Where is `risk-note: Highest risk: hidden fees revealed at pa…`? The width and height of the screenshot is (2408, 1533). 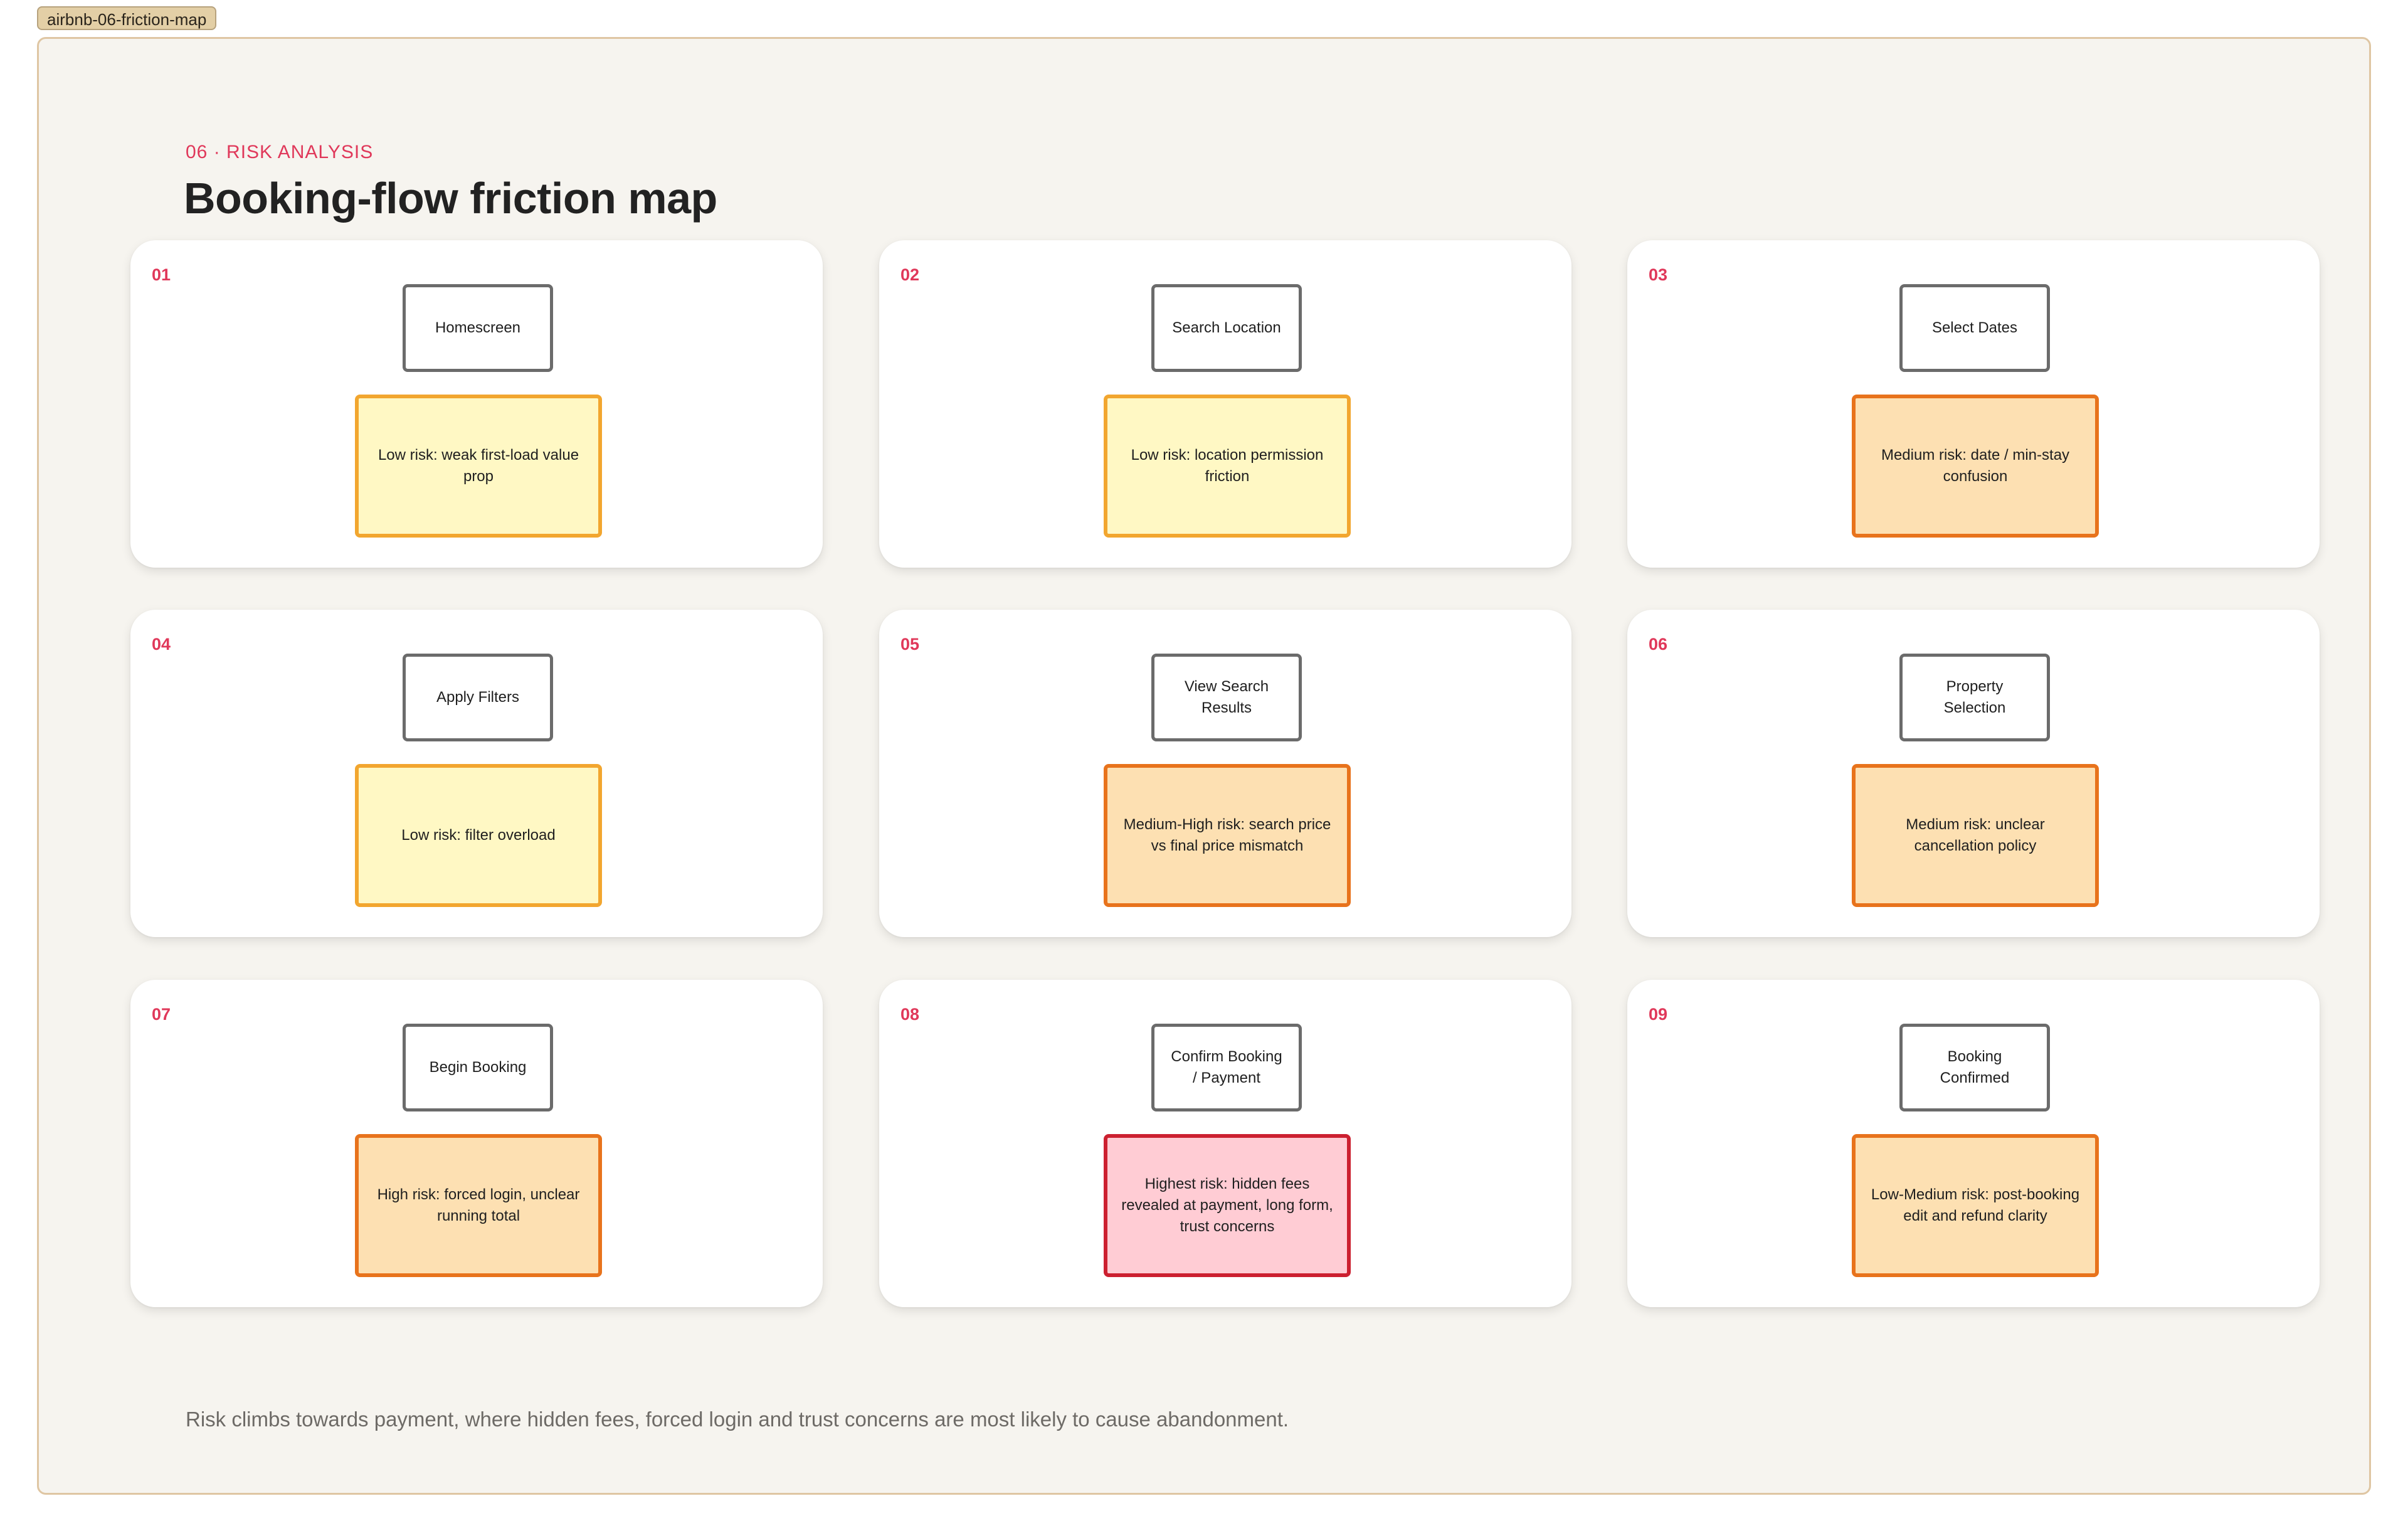 risk-note: Highest risk: hidden fees revealed at pa… is located at coordinates (1227, 1205).